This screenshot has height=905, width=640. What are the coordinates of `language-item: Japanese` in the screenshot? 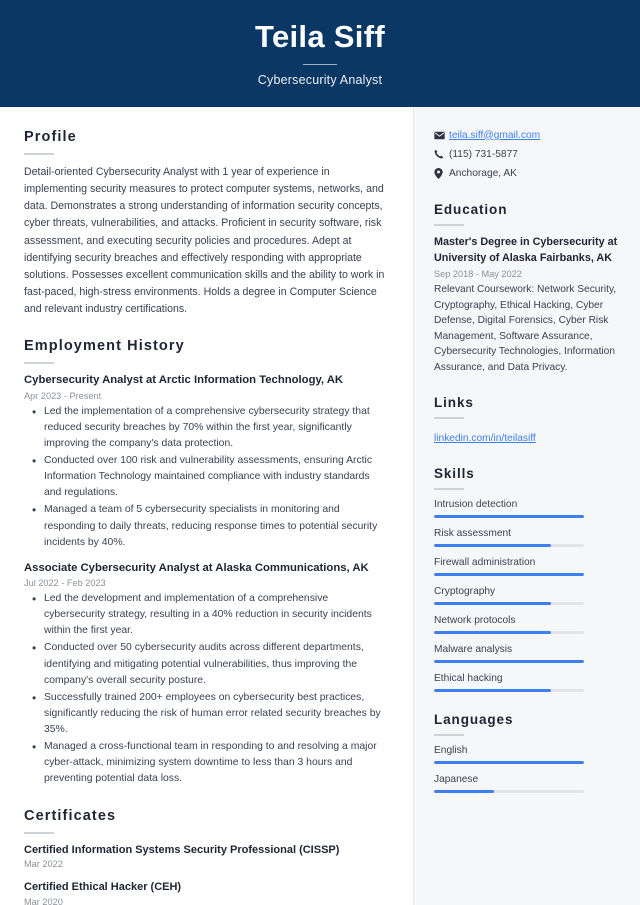 It's located at (526, 784).